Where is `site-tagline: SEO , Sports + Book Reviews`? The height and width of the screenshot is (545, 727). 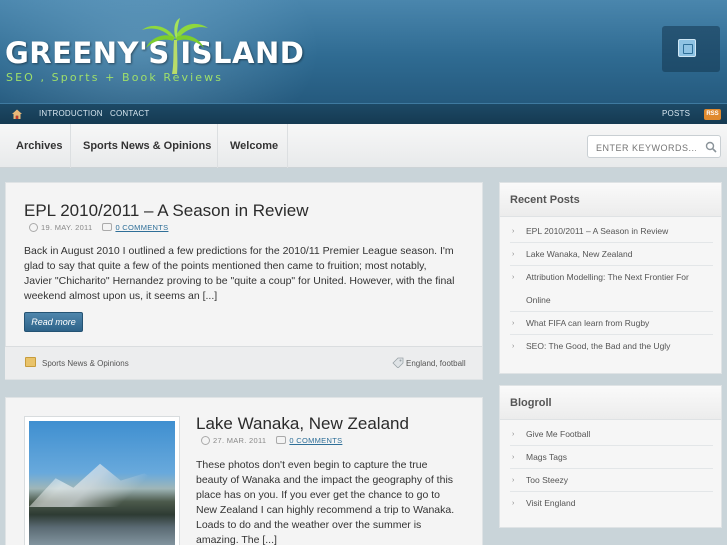
site-tagline: SEO , Sports + Book Reviews is located at coordinates (115, 77).